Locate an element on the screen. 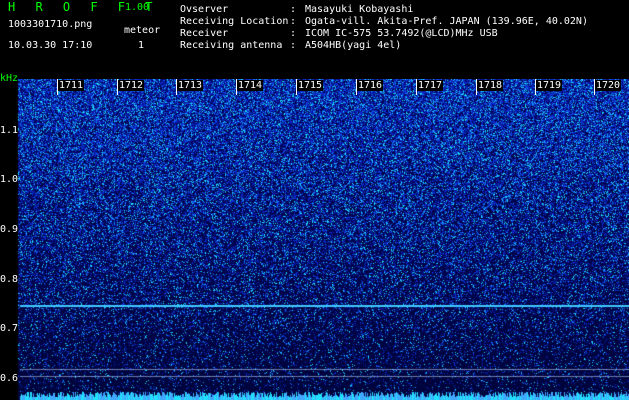 The height and width of the screenshot is (400, 629). y-tick-label: 0.7 is located at coordinates (9, 328).